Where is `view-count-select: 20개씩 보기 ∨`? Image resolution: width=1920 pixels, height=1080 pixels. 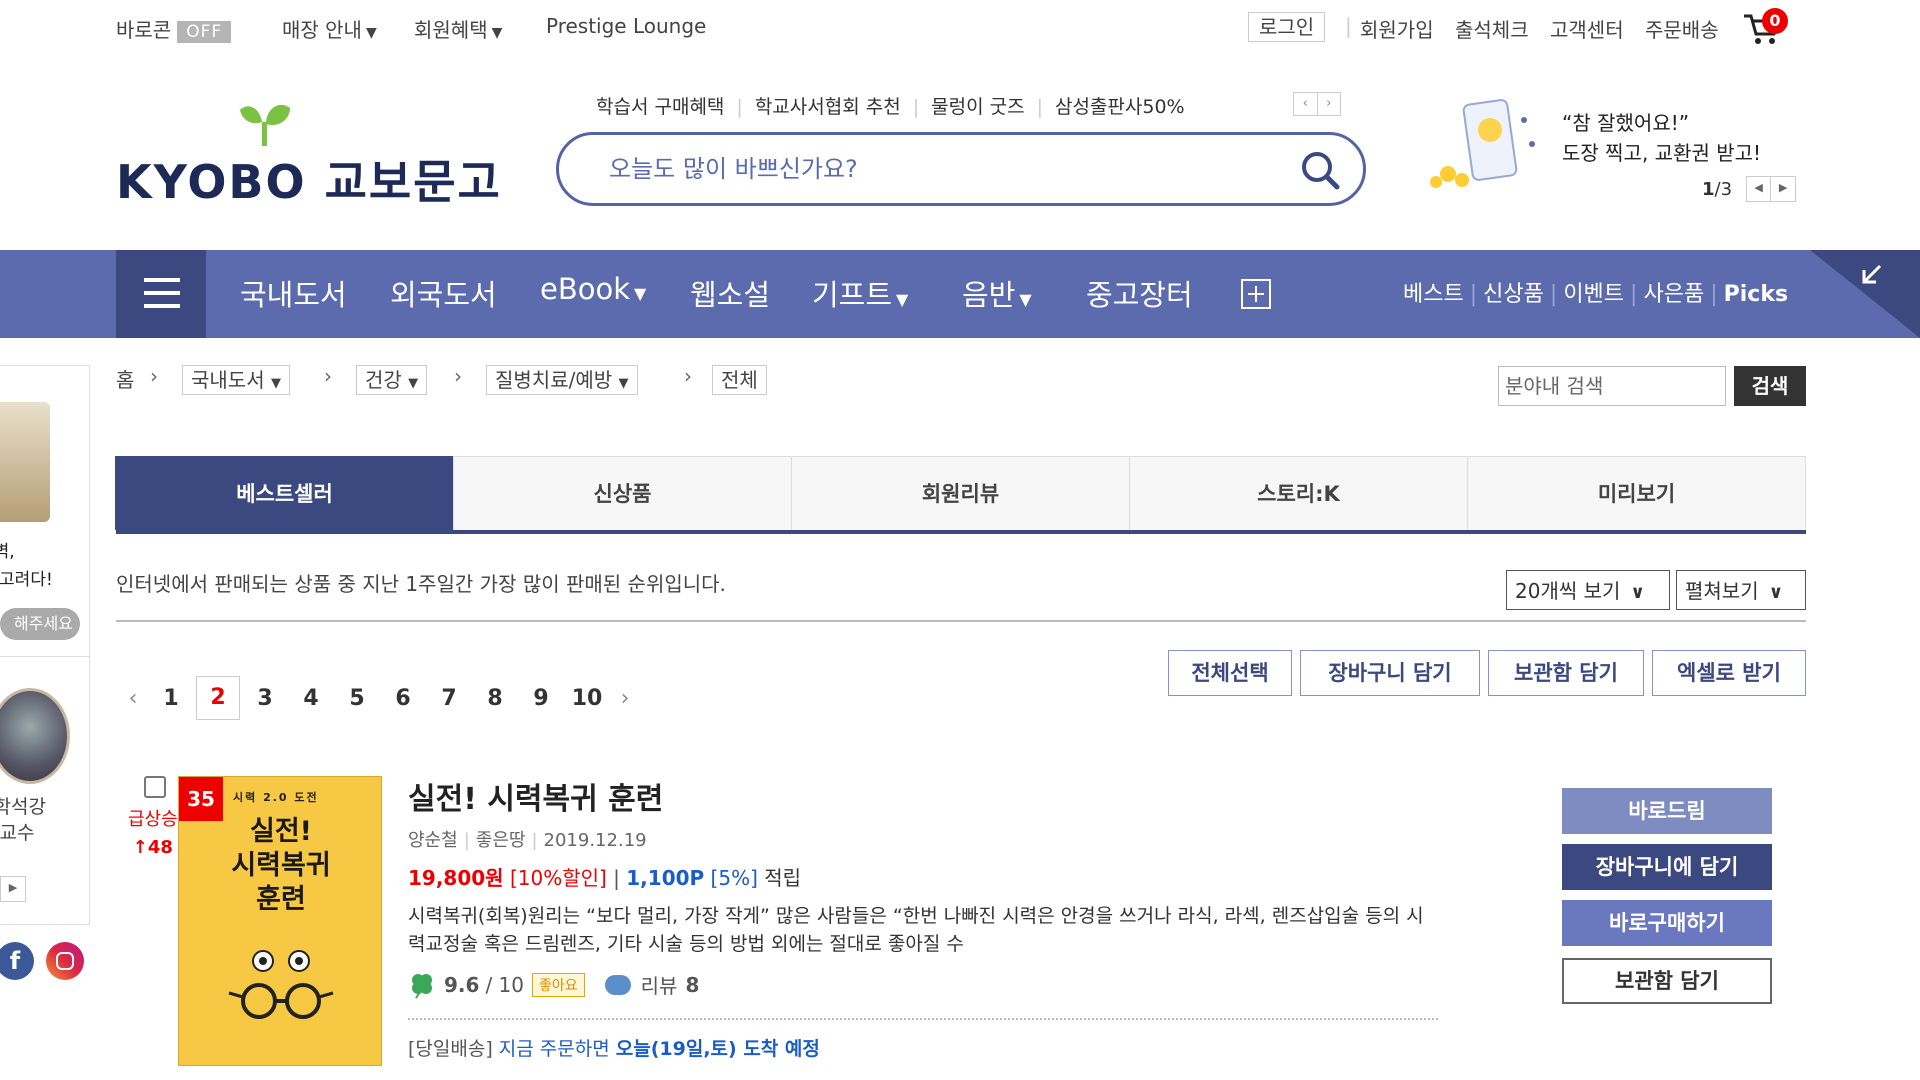
view-count-select: 20개씩 보기 ∨ is located at coordinates (1588, 590).